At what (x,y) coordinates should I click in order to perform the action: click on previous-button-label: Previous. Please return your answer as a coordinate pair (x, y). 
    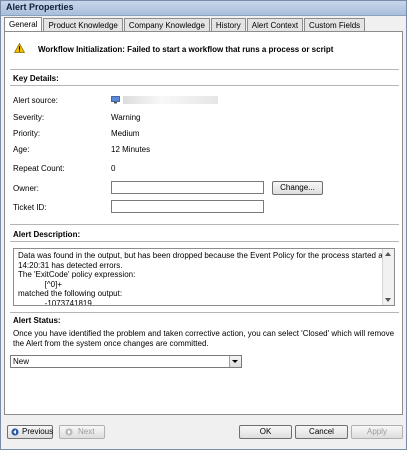
    Looking at the image, I should click on (38, 431).